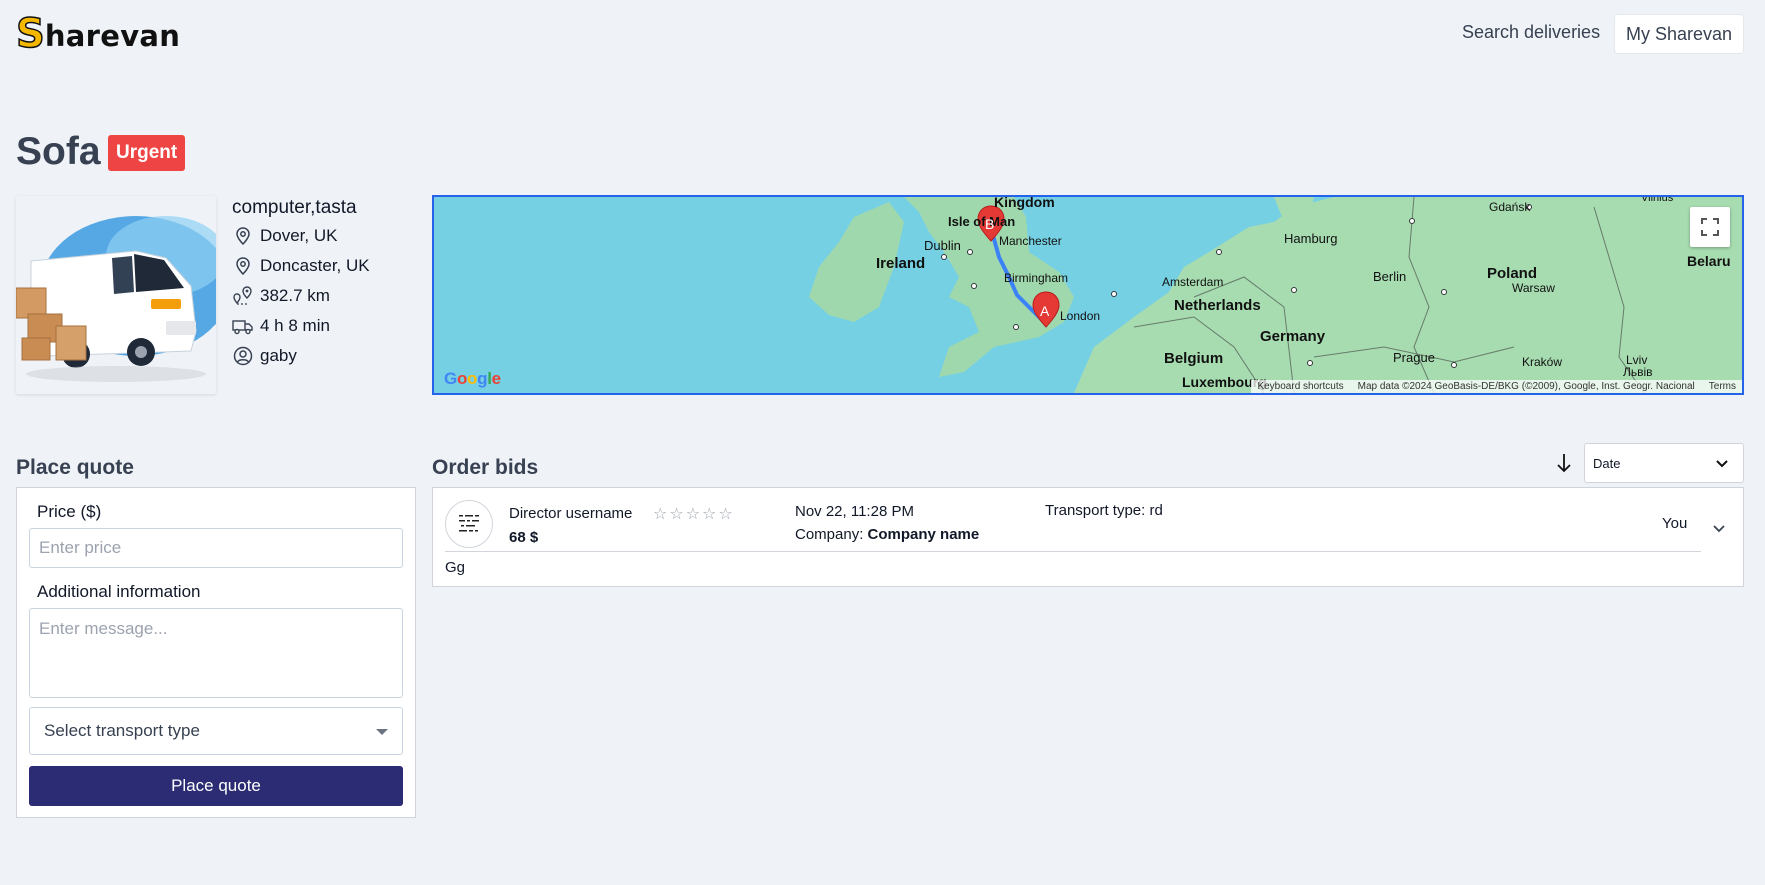 The height and width of the screenshot is (885, 1765). What do you see at coordinates (1311, 238) in the screenshot?
I see `map-label-hamburg: Hamburg` at bounding box center [1311, 238].